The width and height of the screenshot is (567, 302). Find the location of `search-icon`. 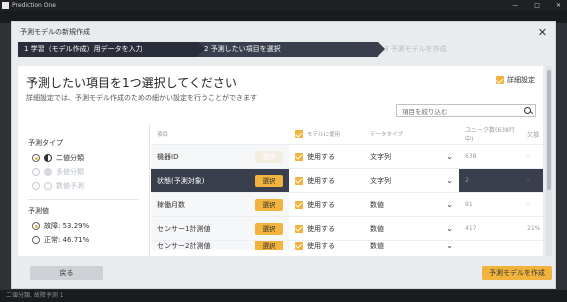

search-icon is located at coordinates (528, 110).